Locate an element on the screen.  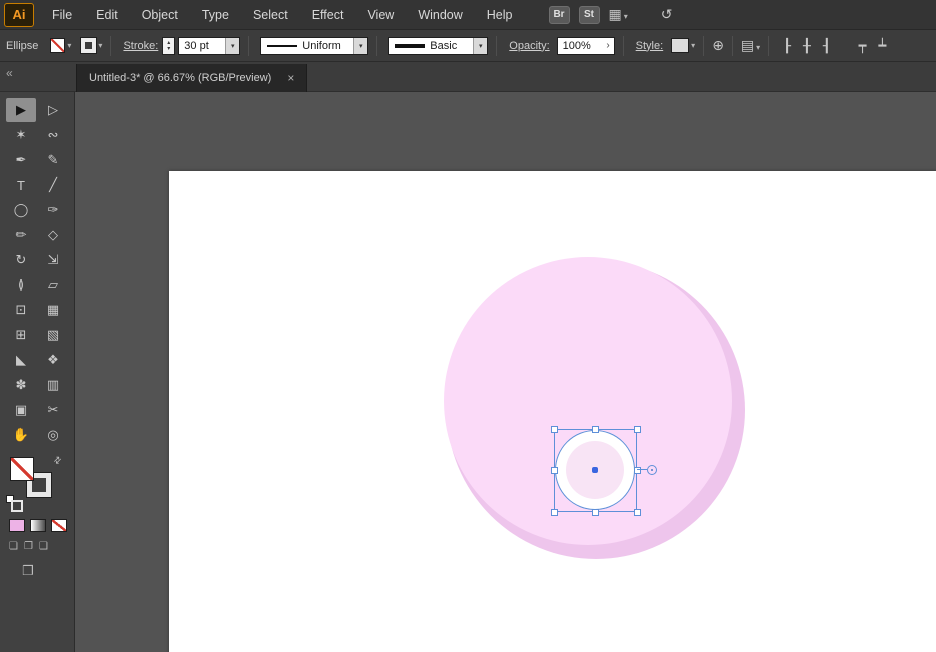
pen-tool: ✒ is located at coordinates (21, 160).